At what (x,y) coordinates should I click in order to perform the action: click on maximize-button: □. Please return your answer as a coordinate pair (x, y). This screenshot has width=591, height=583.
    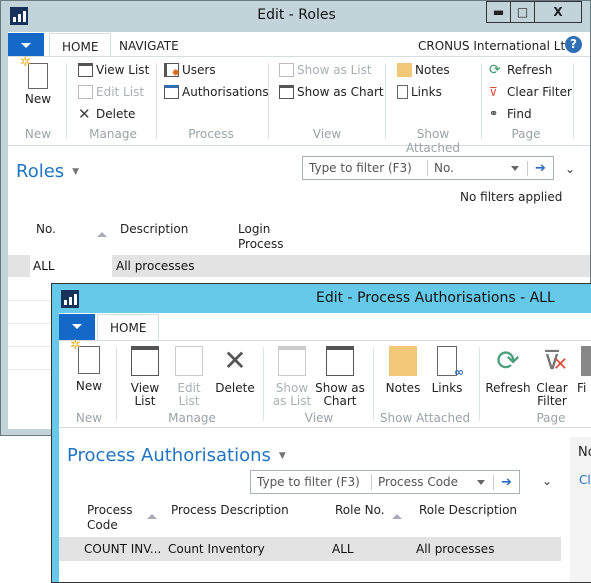
    Looking at the image, I should click on (522, 12).